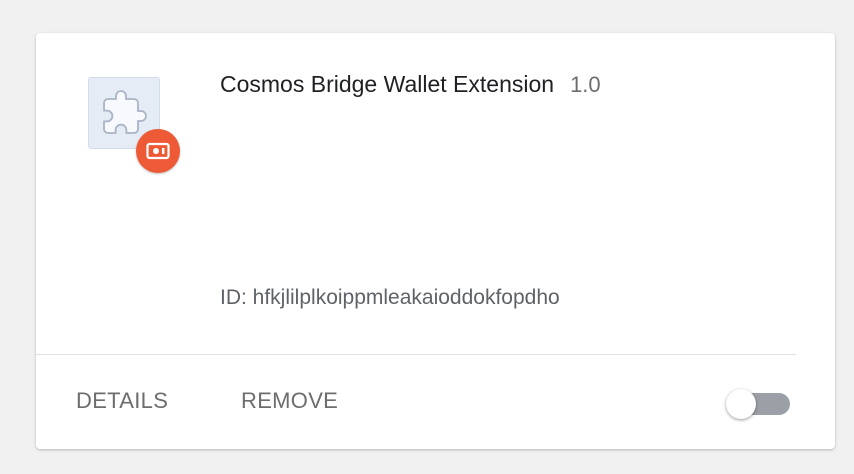  Describe the element at coordinates (416, 354) in the screenshot. I see `card-divider` at that location.